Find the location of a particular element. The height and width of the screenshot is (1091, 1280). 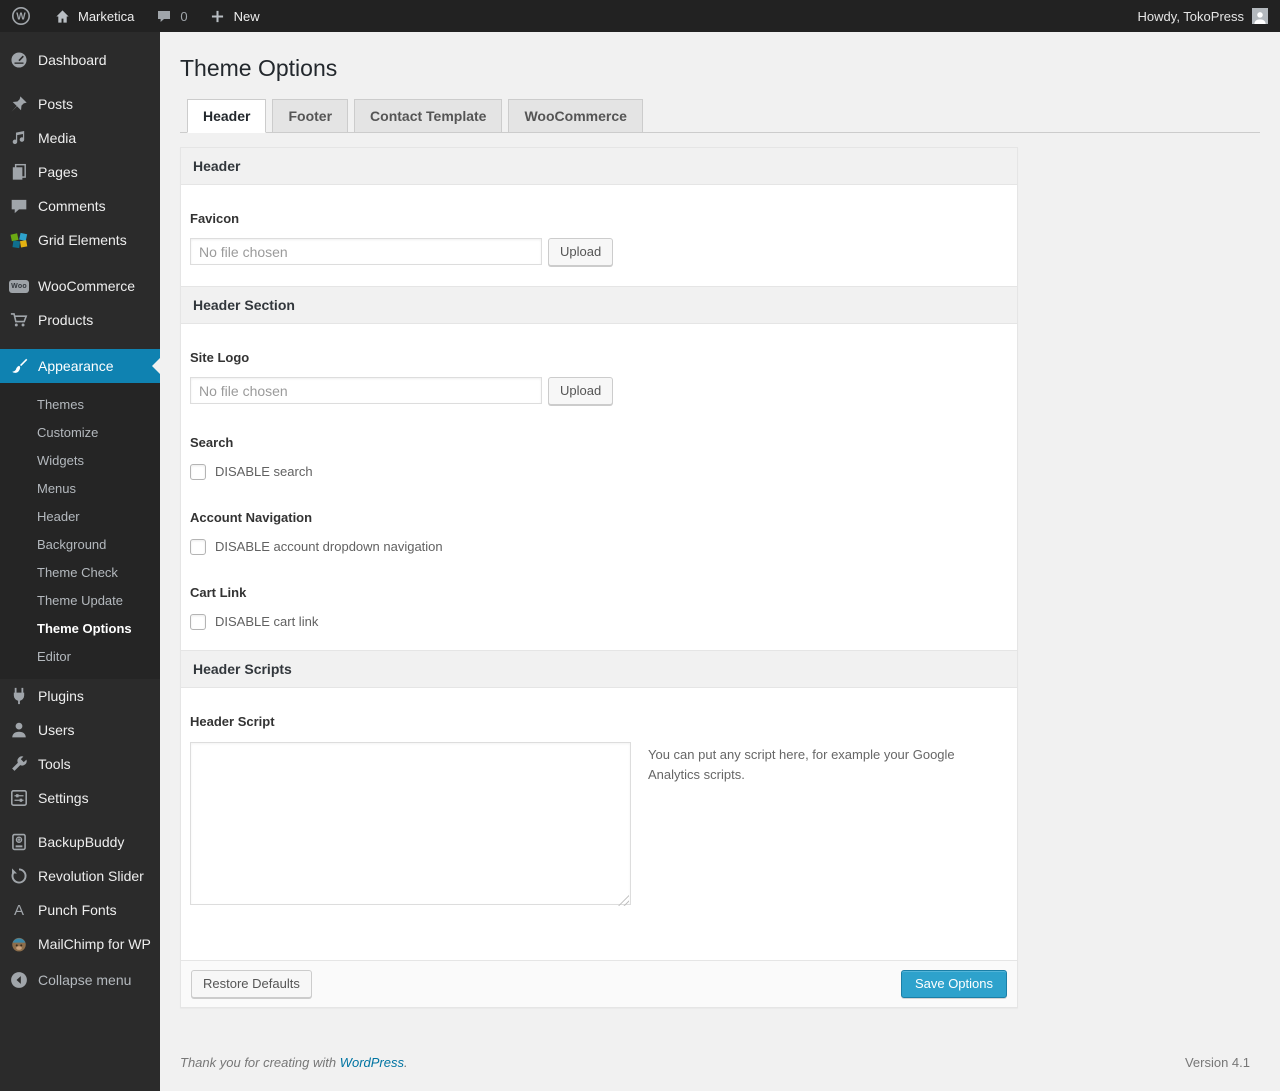

site-logo-file-row: Upload is located at coordinates (599, 390).